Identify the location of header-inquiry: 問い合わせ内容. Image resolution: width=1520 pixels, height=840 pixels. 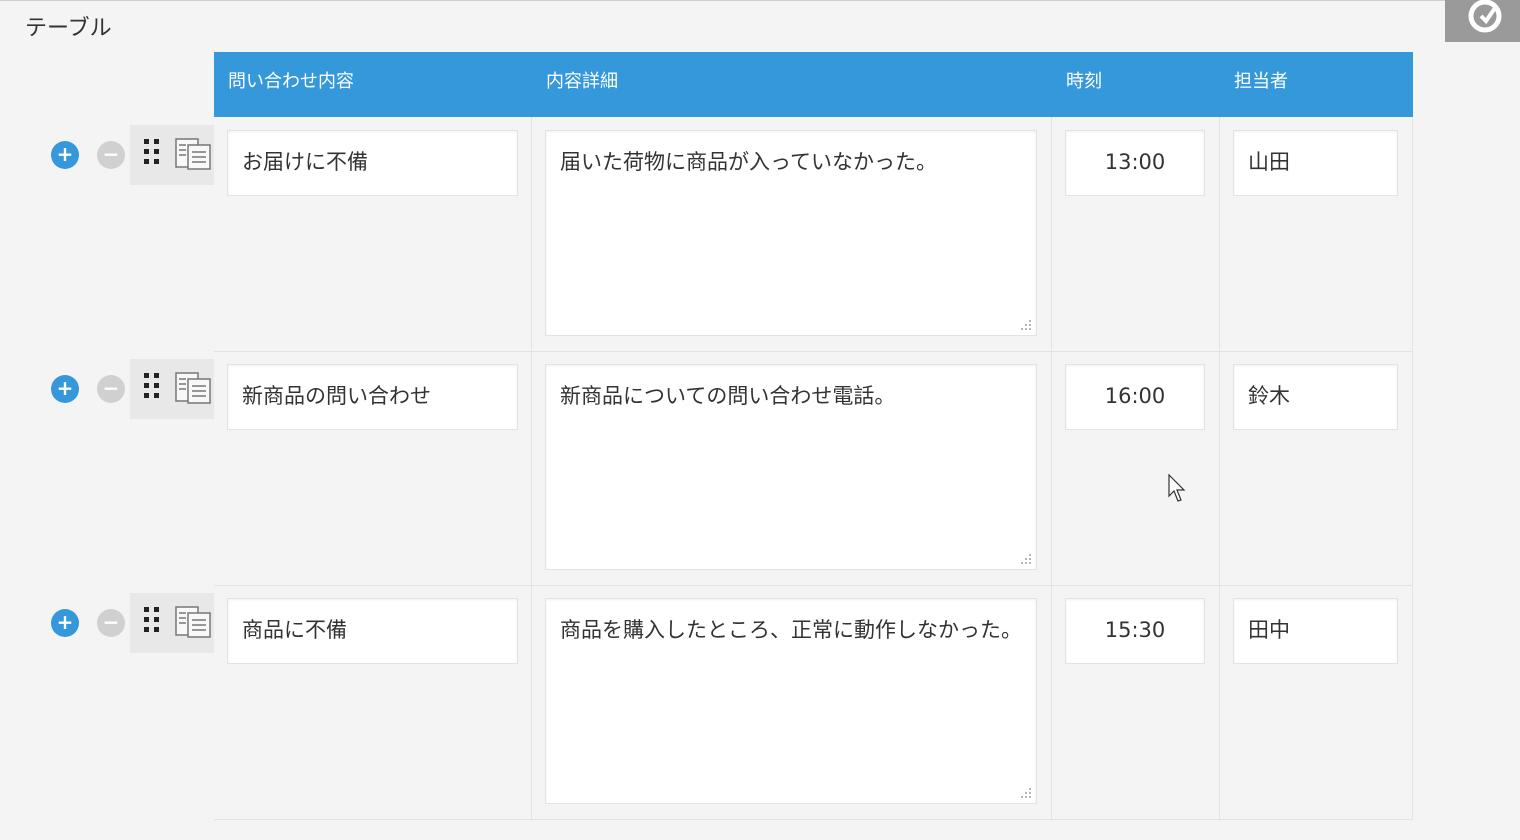
(291, 81).